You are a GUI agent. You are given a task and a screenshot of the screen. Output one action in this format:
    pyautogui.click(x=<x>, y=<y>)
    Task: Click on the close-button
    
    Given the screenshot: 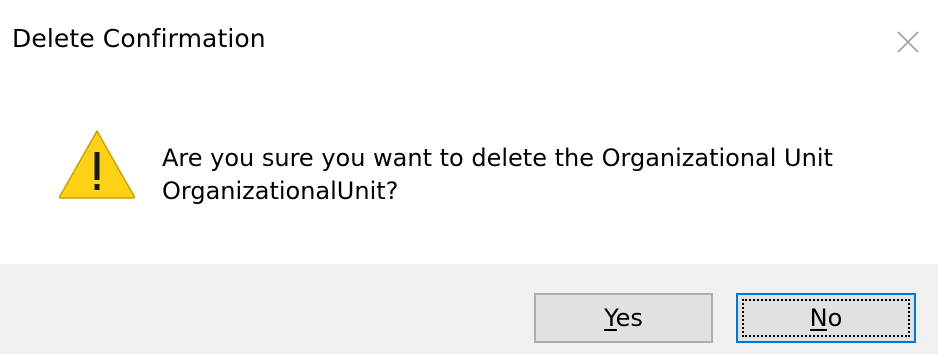 What is the action you would take?
    pyautogui.click(x=908, y=42)
    